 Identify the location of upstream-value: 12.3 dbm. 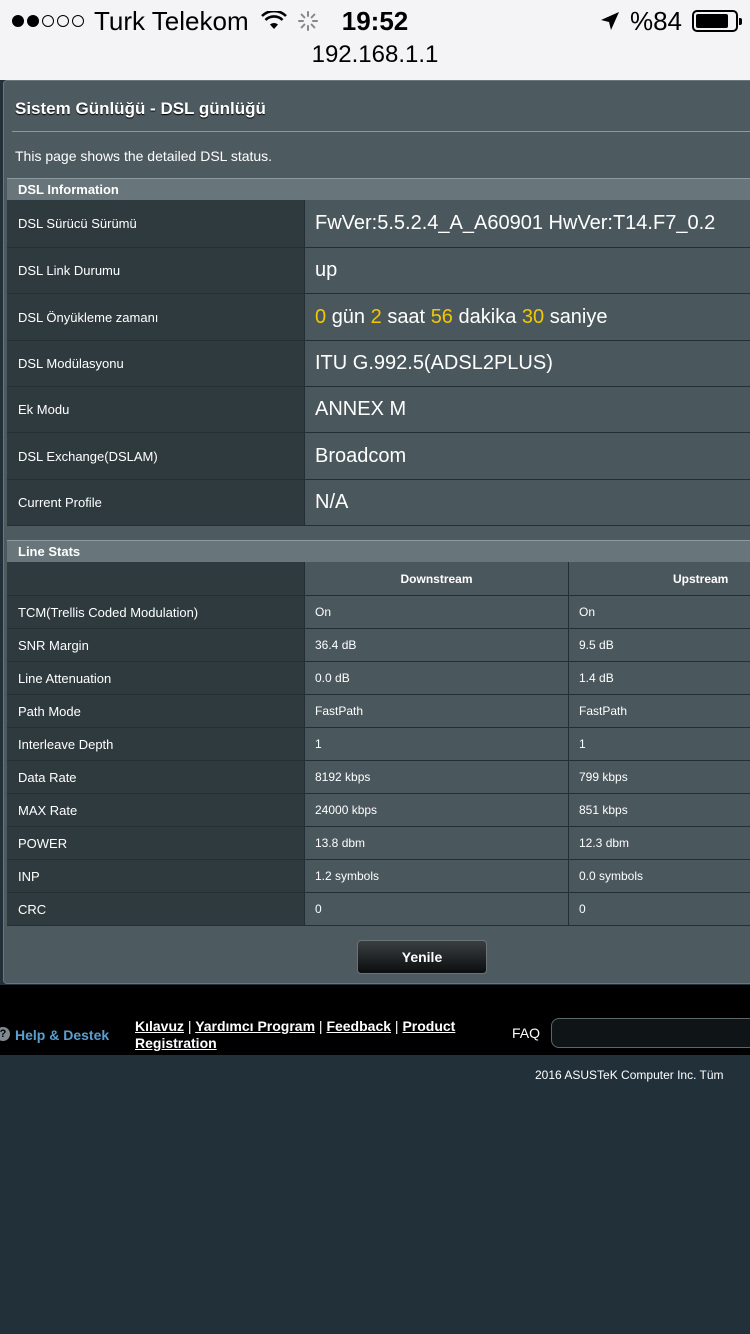
(659, 843).